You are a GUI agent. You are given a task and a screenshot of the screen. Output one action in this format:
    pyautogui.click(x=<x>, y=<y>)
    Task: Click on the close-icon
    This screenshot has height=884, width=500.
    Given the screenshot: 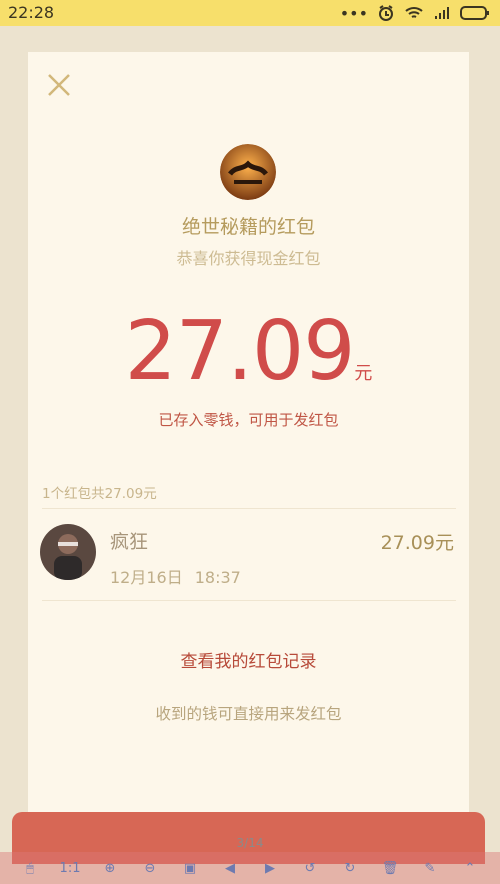 What is the action you would take?
    pyautogui.click(x=59, y=85)
    